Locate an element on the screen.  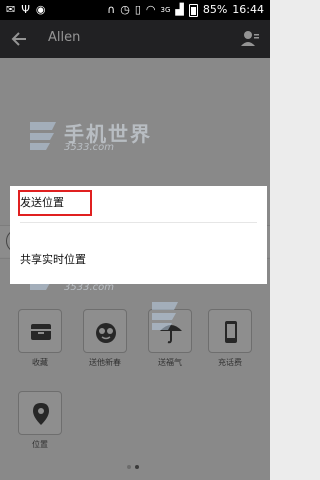
battery-icon is located at coordinates (193, 10).